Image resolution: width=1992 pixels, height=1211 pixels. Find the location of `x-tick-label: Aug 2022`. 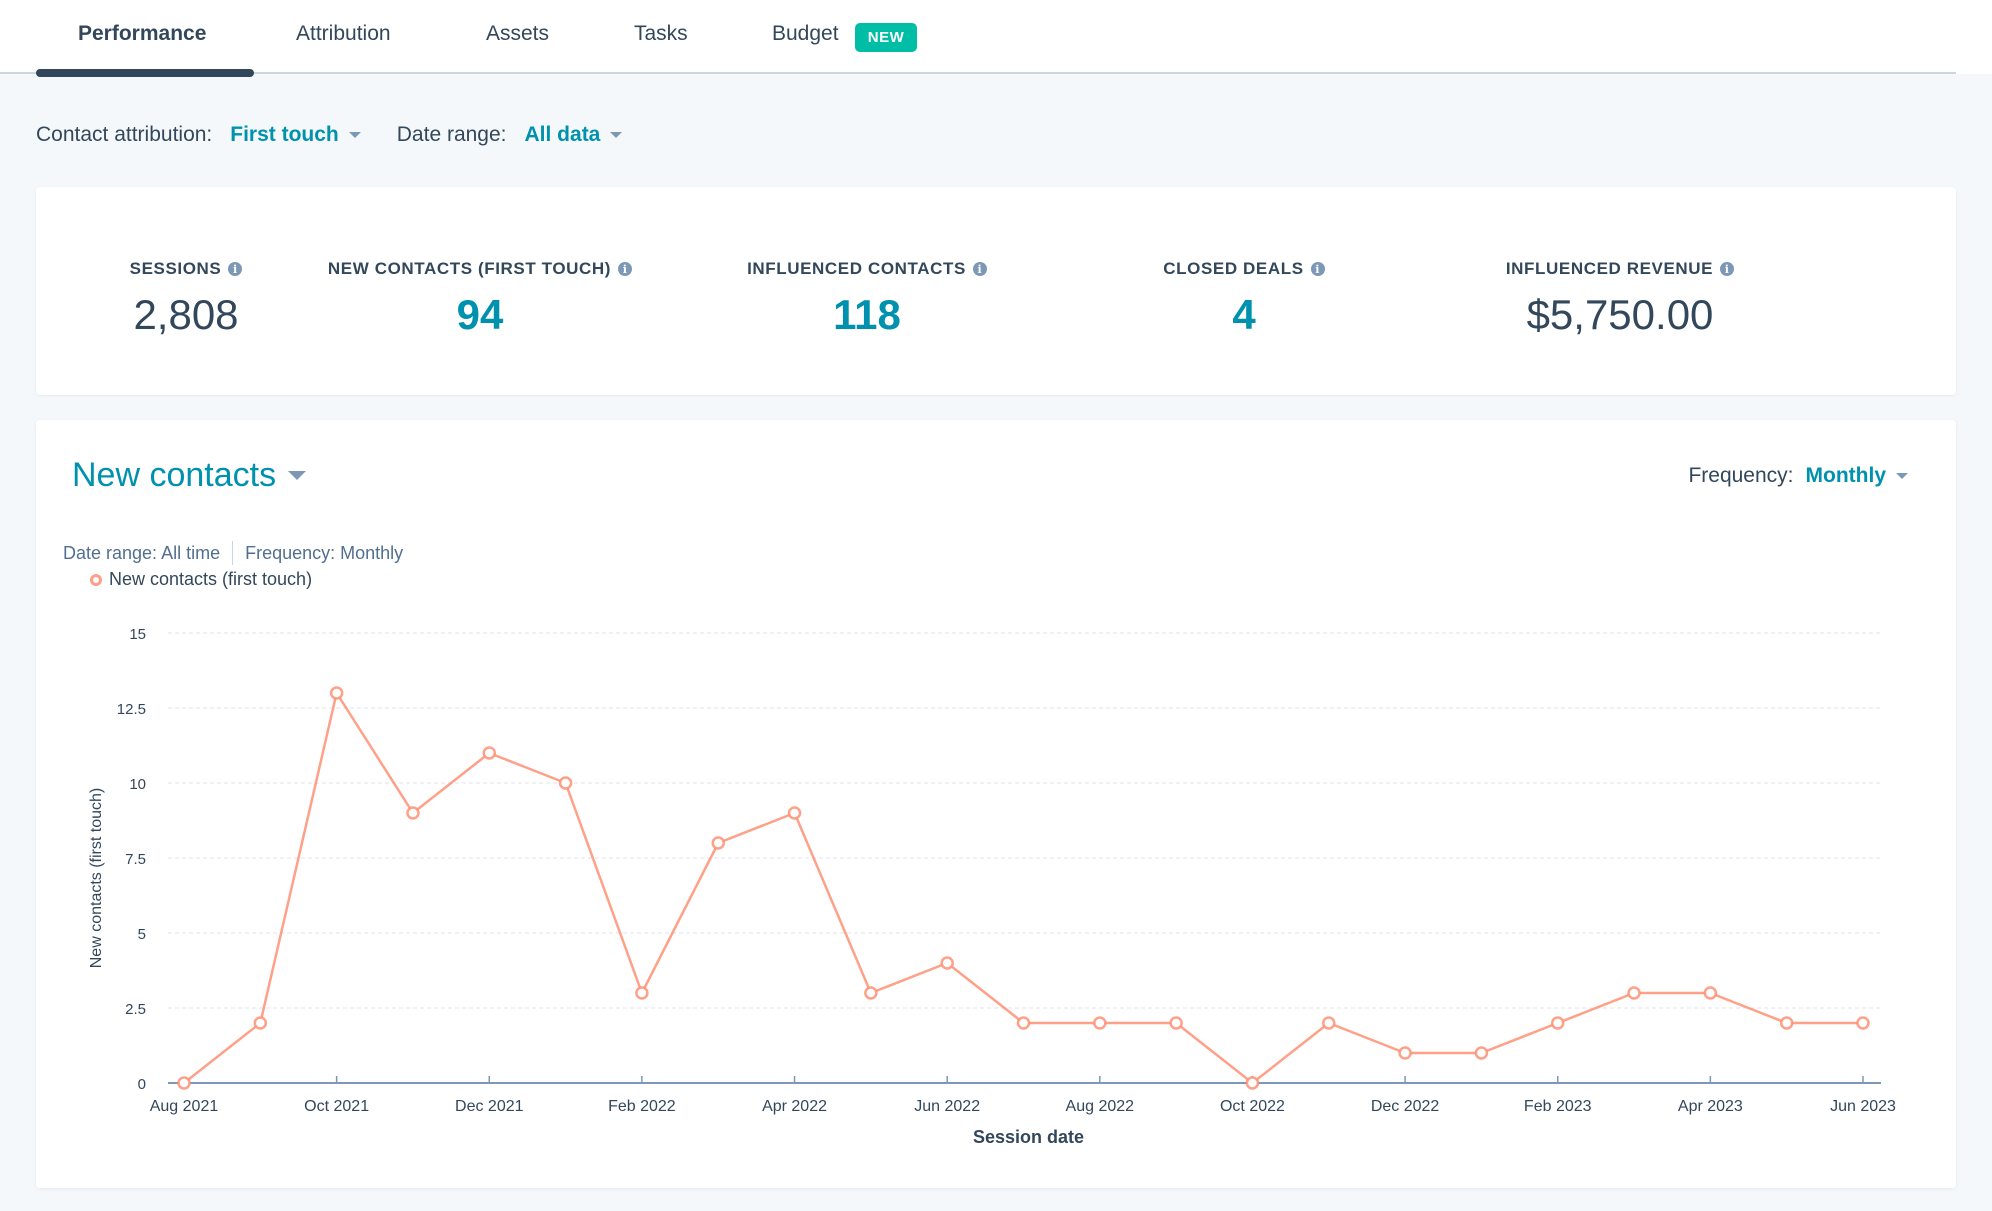

x-tick-label: Aug 2022 is located at coordinates (1100, 1106).